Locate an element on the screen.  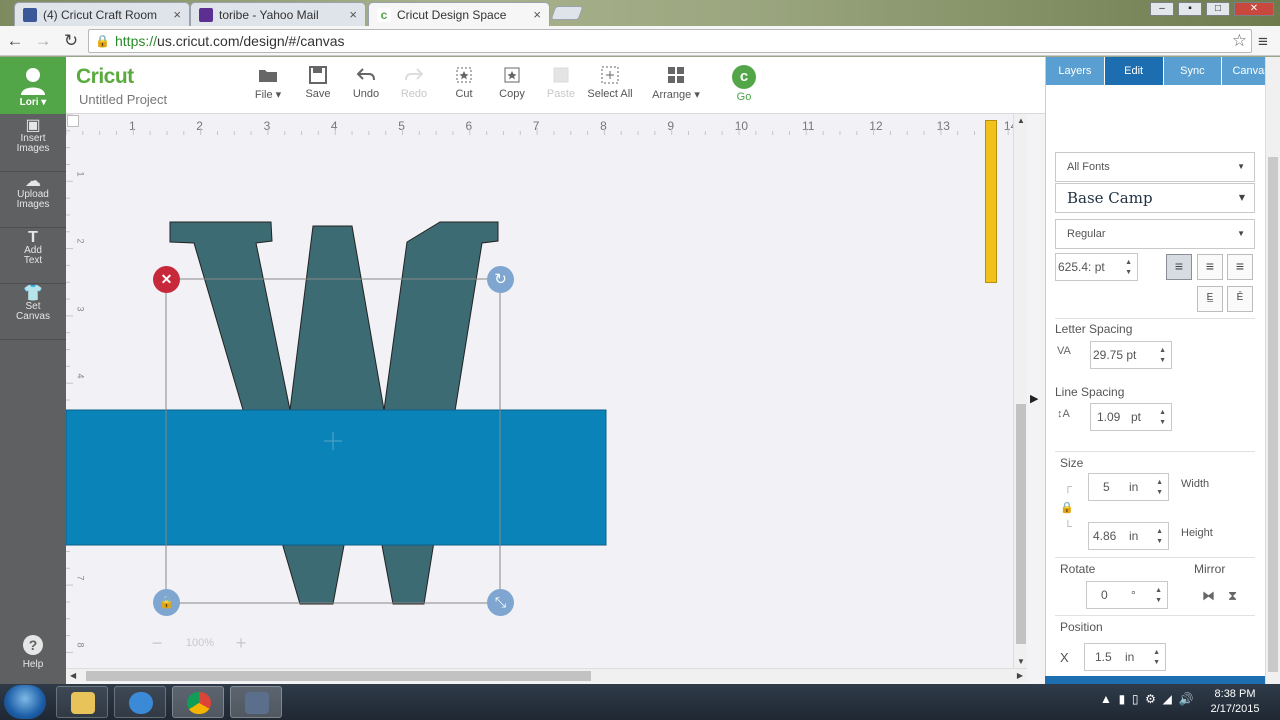
tab-cricut-craft-room: (4) Cricut Craft Room × is located at coordinates (102, 14).